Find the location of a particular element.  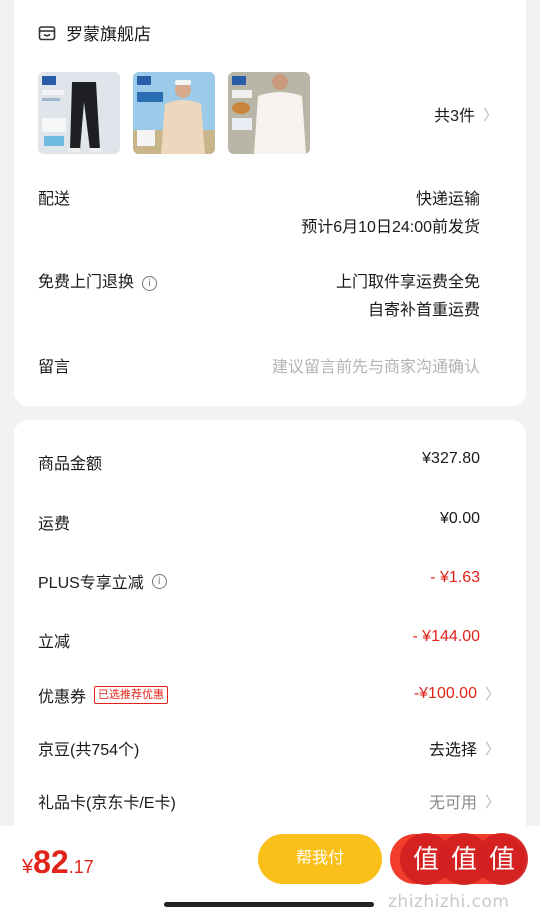

plus-discount-value: - ¥1.63 is located at coordinates (455, 577).